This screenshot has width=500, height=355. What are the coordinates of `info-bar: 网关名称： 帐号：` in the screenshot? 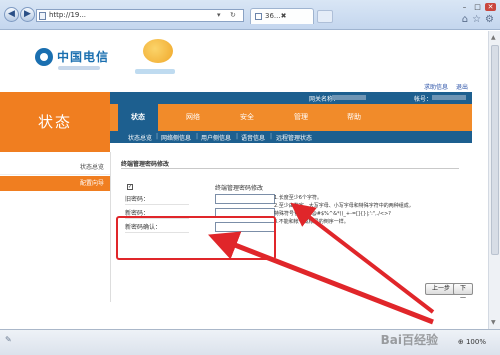 It's located at (291, 98).